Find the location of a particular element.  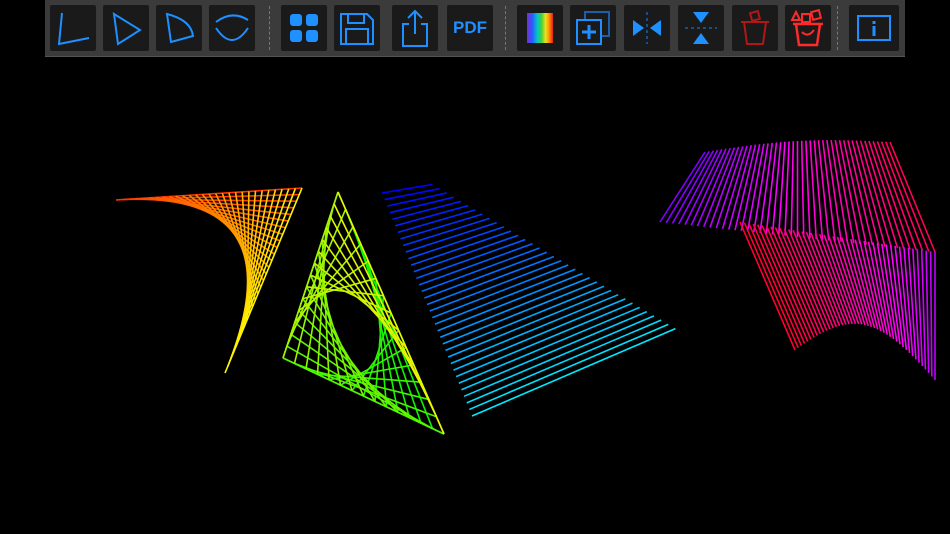

pdf-export-button: PDF is located at coordinates (470, 28).